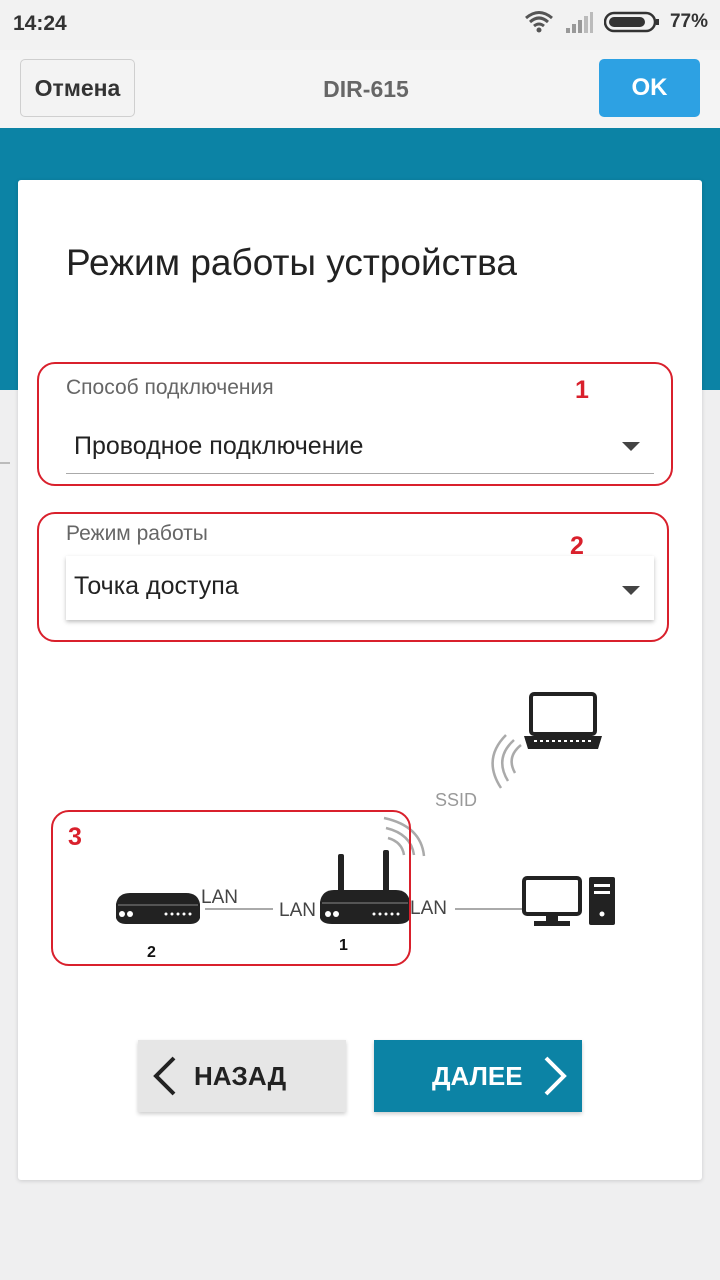 This screenshot has width=720, height=1280. Describe the element at coordinates (555, 1076) in the screenshot. I see `chevron-right-icon` at that location.